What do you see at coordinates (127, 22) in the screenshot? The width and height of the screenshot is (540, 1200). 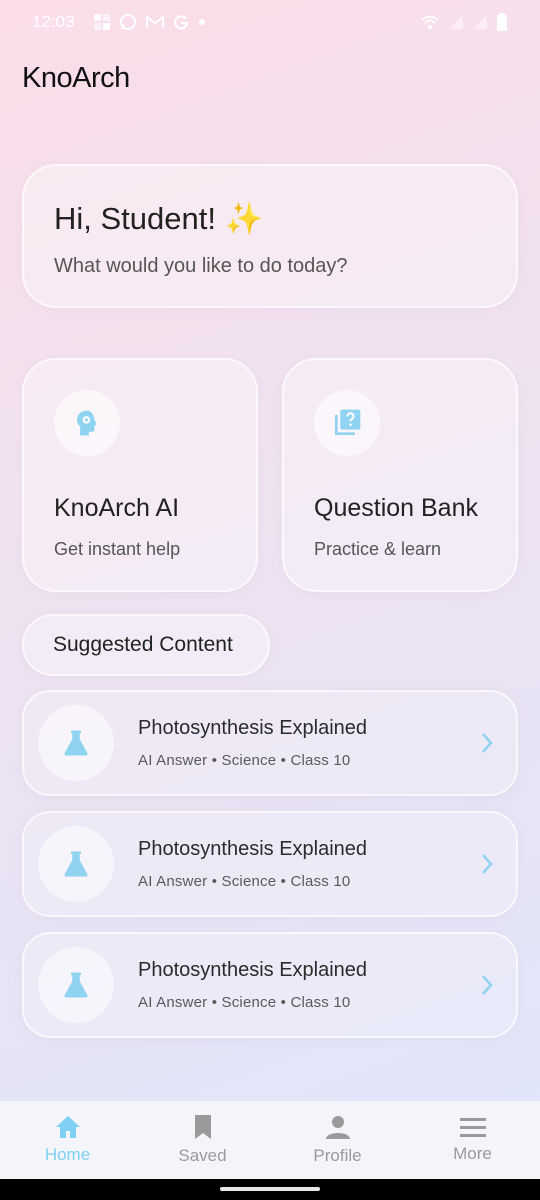 I see `whatsapp-icon` at bounding box center [127, 22].